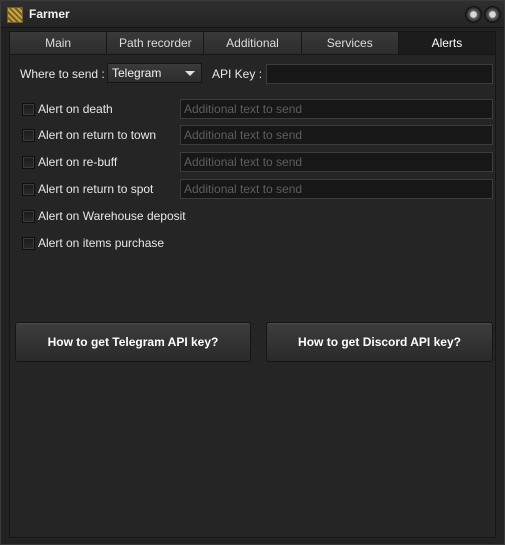  I want to click on chevron-down-icon, so click(190, 73).